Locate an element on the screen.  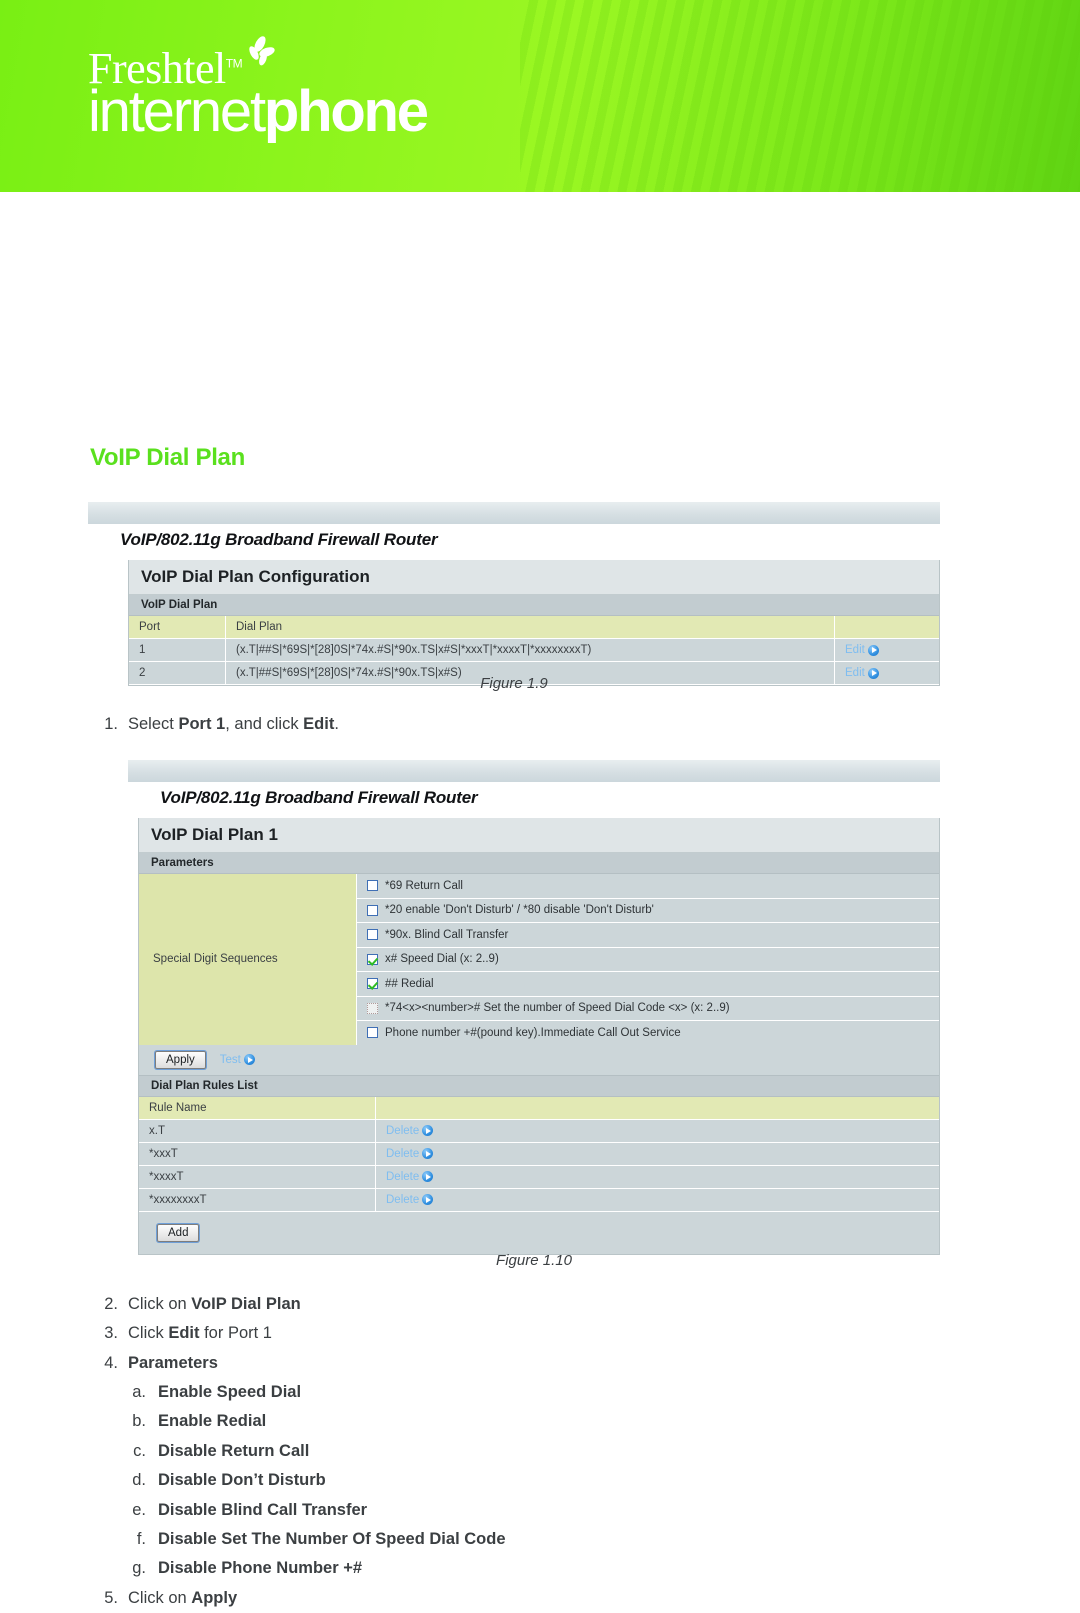
parameter-label-special-digit-sequences: Special Digit Sequences is located at coordinates (248, 959).